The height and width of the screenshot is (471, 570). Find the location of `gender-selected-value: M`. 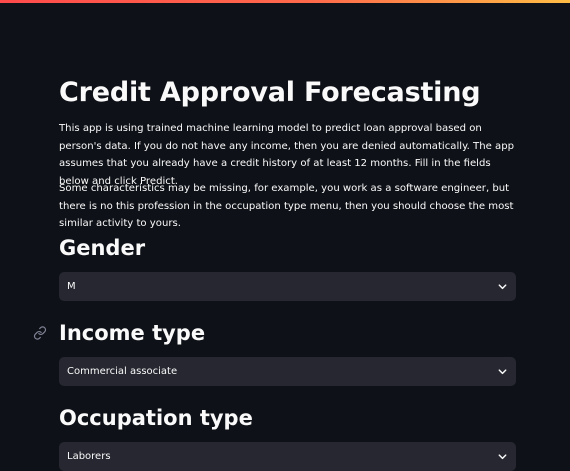

gender-selected-value: M is located at coordinates (71, 286).